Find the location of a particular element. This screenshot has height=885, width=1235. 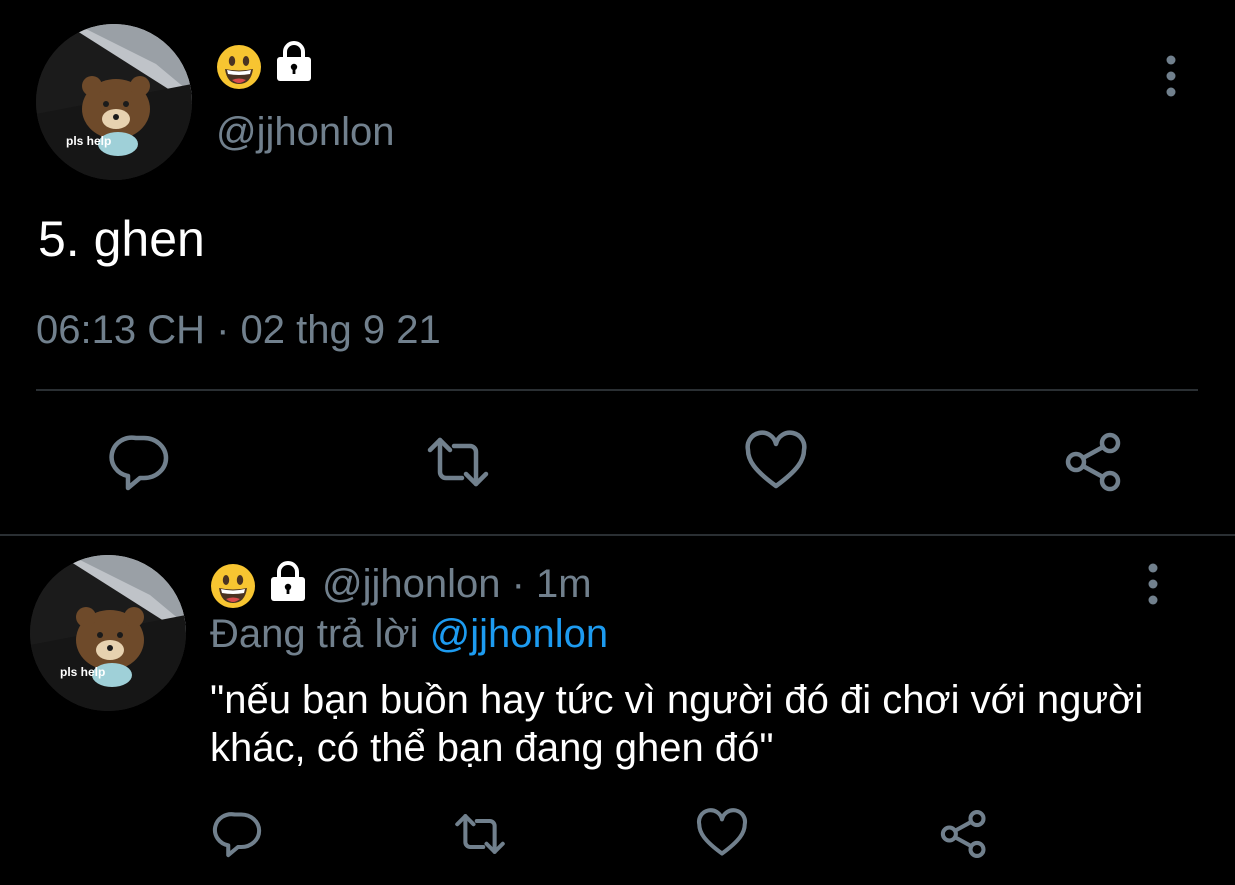

replying-to-label: Đang trả lời is located at coordinates (320, 634).